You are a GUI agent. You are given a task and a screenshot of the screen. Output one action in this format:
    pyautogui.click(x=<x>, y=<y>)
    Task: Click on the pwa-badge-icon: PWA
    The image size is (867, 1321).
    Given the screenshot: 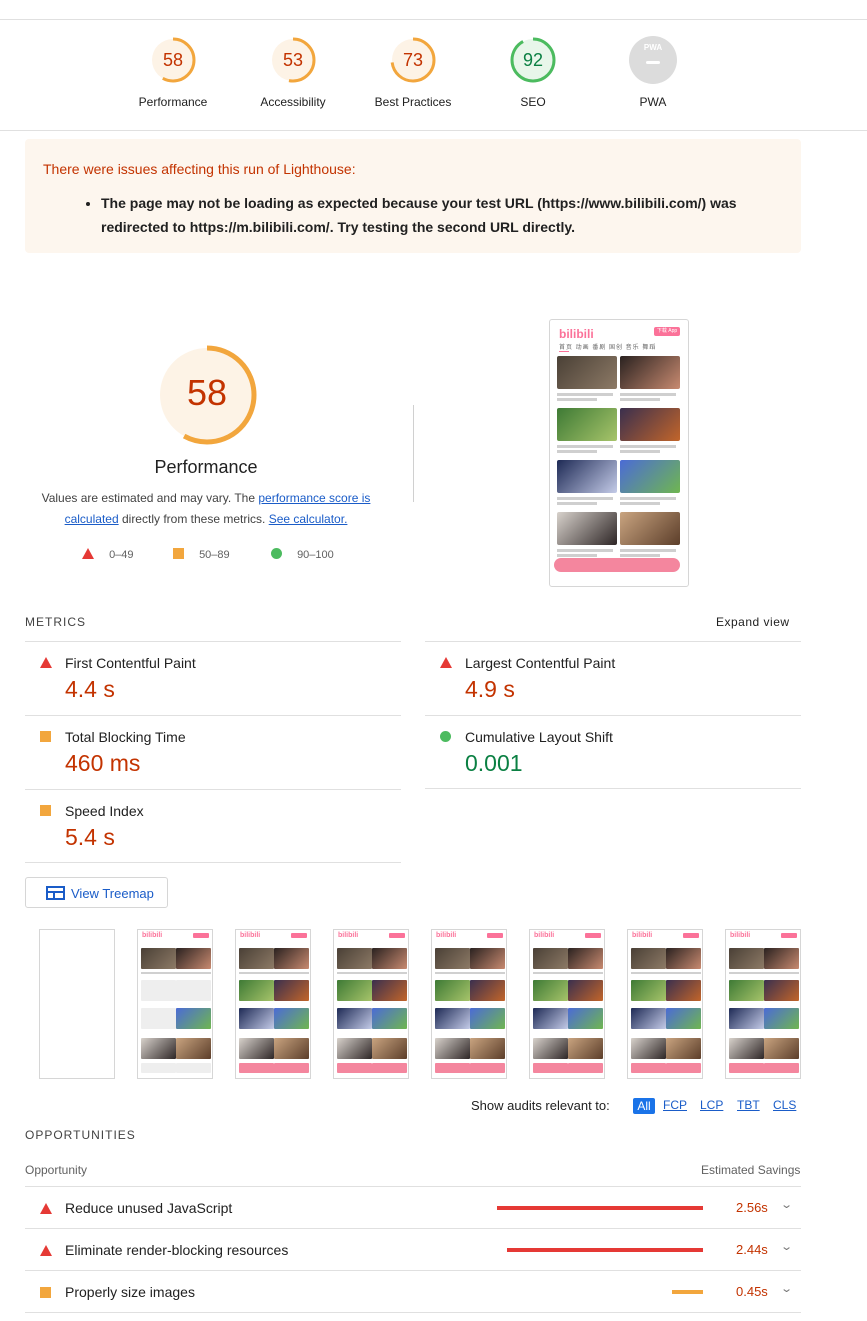 What is the action you would take?
    pyautogui.click(x=653, y=60)
    